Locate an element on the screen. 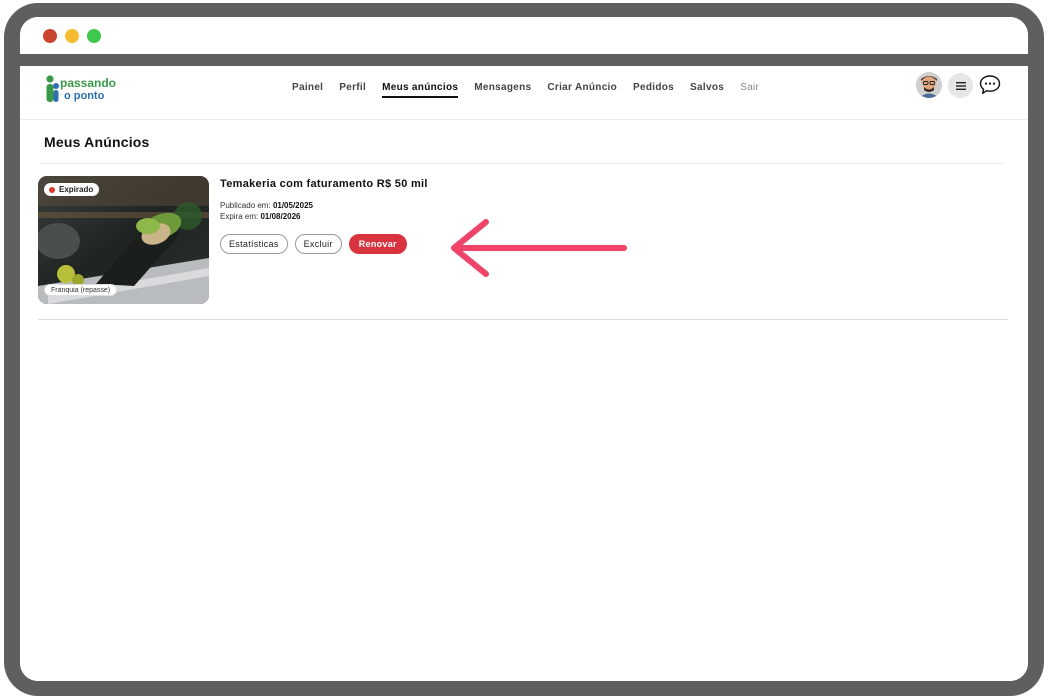  page-title: Meus Anúncios is located at coordinates (97, 142).